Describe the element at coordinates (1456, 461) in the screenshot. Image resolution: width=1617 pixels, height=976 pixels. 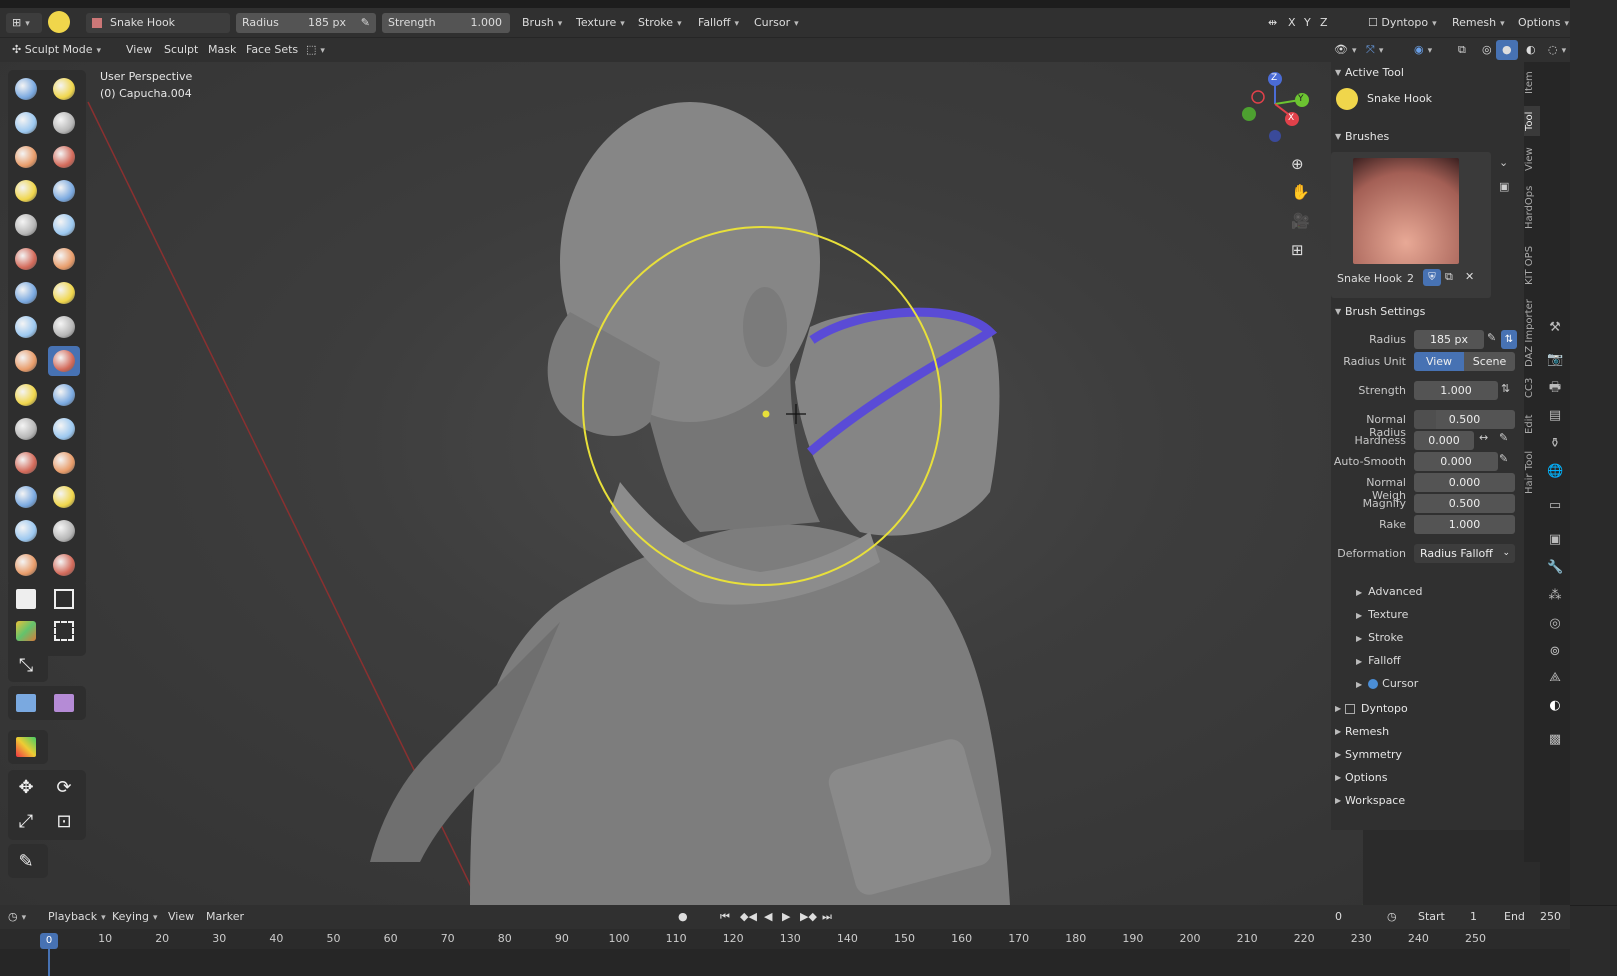
I see `auto-smooth-field: 0.000` at that location.